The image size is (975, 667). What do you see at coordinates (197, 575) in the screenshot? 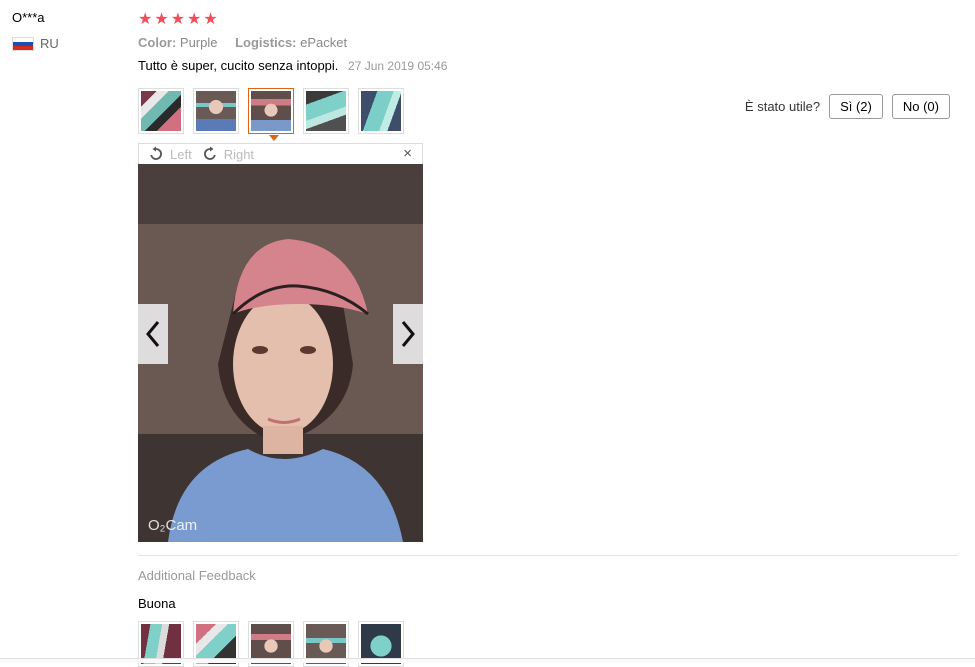
I see `additional-feedback-title: Additional Feedback` at bounding box center [197, 575].